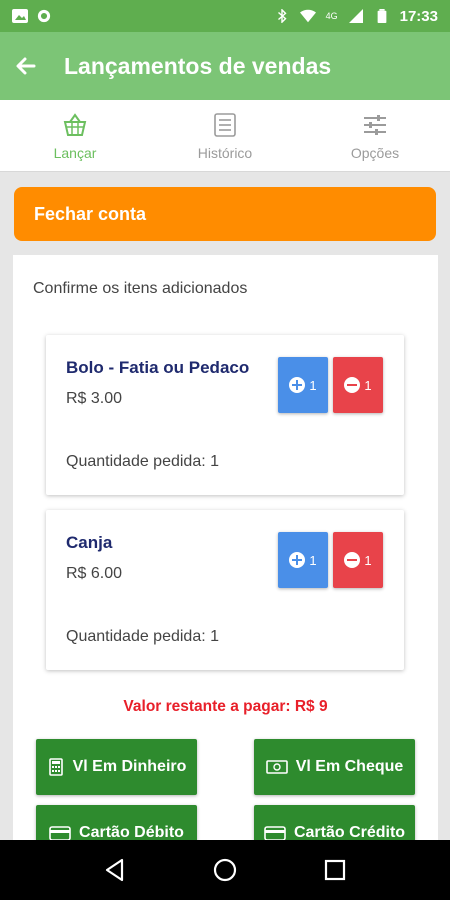 Image resolution: width=450 pixels, height=900 pixels. Describe the element at coordinates (26, 66) in the screenshot. I see `back-arrow-icon` at that location.